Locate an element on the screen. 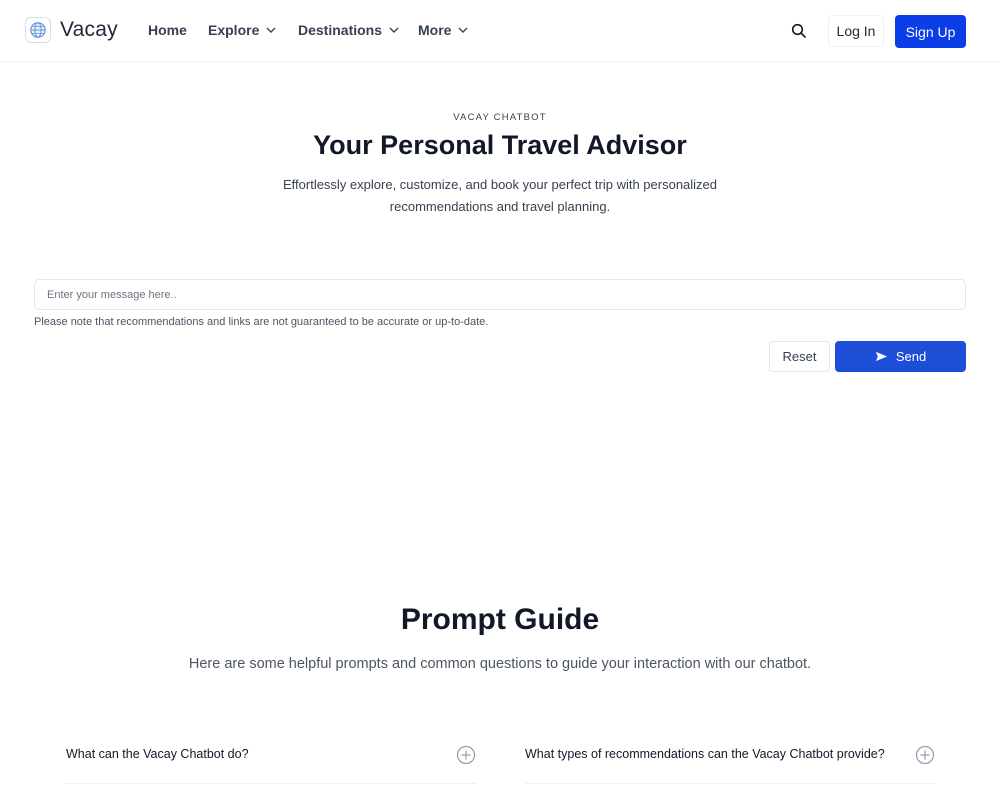 The width and height of the screenshot is (1000, 800). send-label: Send is located at coordinates (911, 356).